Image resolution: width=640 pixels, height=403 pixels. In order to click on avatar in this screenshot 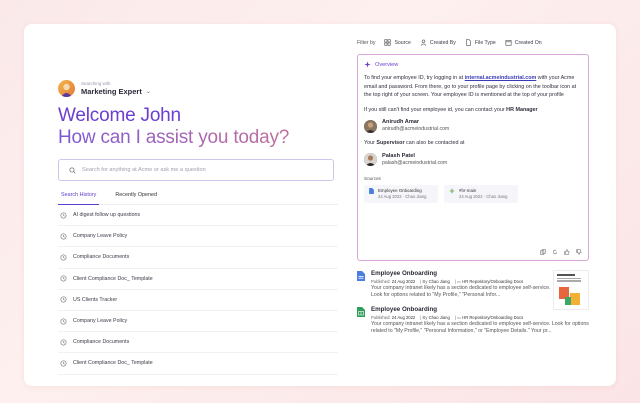, I will do `click(370, 160)`.